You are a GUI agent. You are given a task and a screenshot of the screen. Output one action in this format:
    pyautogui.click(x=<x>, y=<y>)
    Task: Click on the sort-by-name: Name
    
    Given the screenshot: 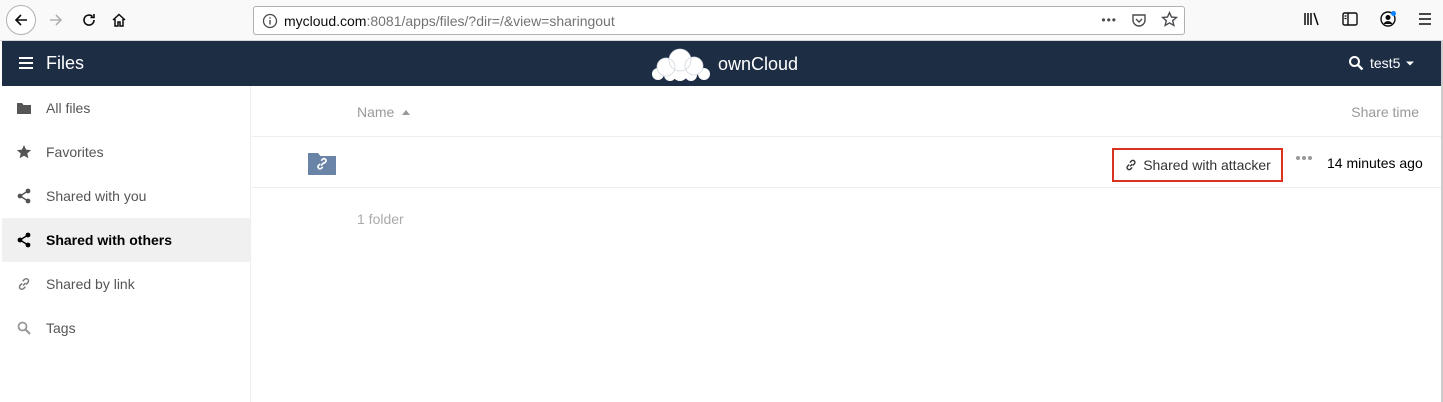 What is the action you would take?
    pyautogui.click(x=384, y=112)
    